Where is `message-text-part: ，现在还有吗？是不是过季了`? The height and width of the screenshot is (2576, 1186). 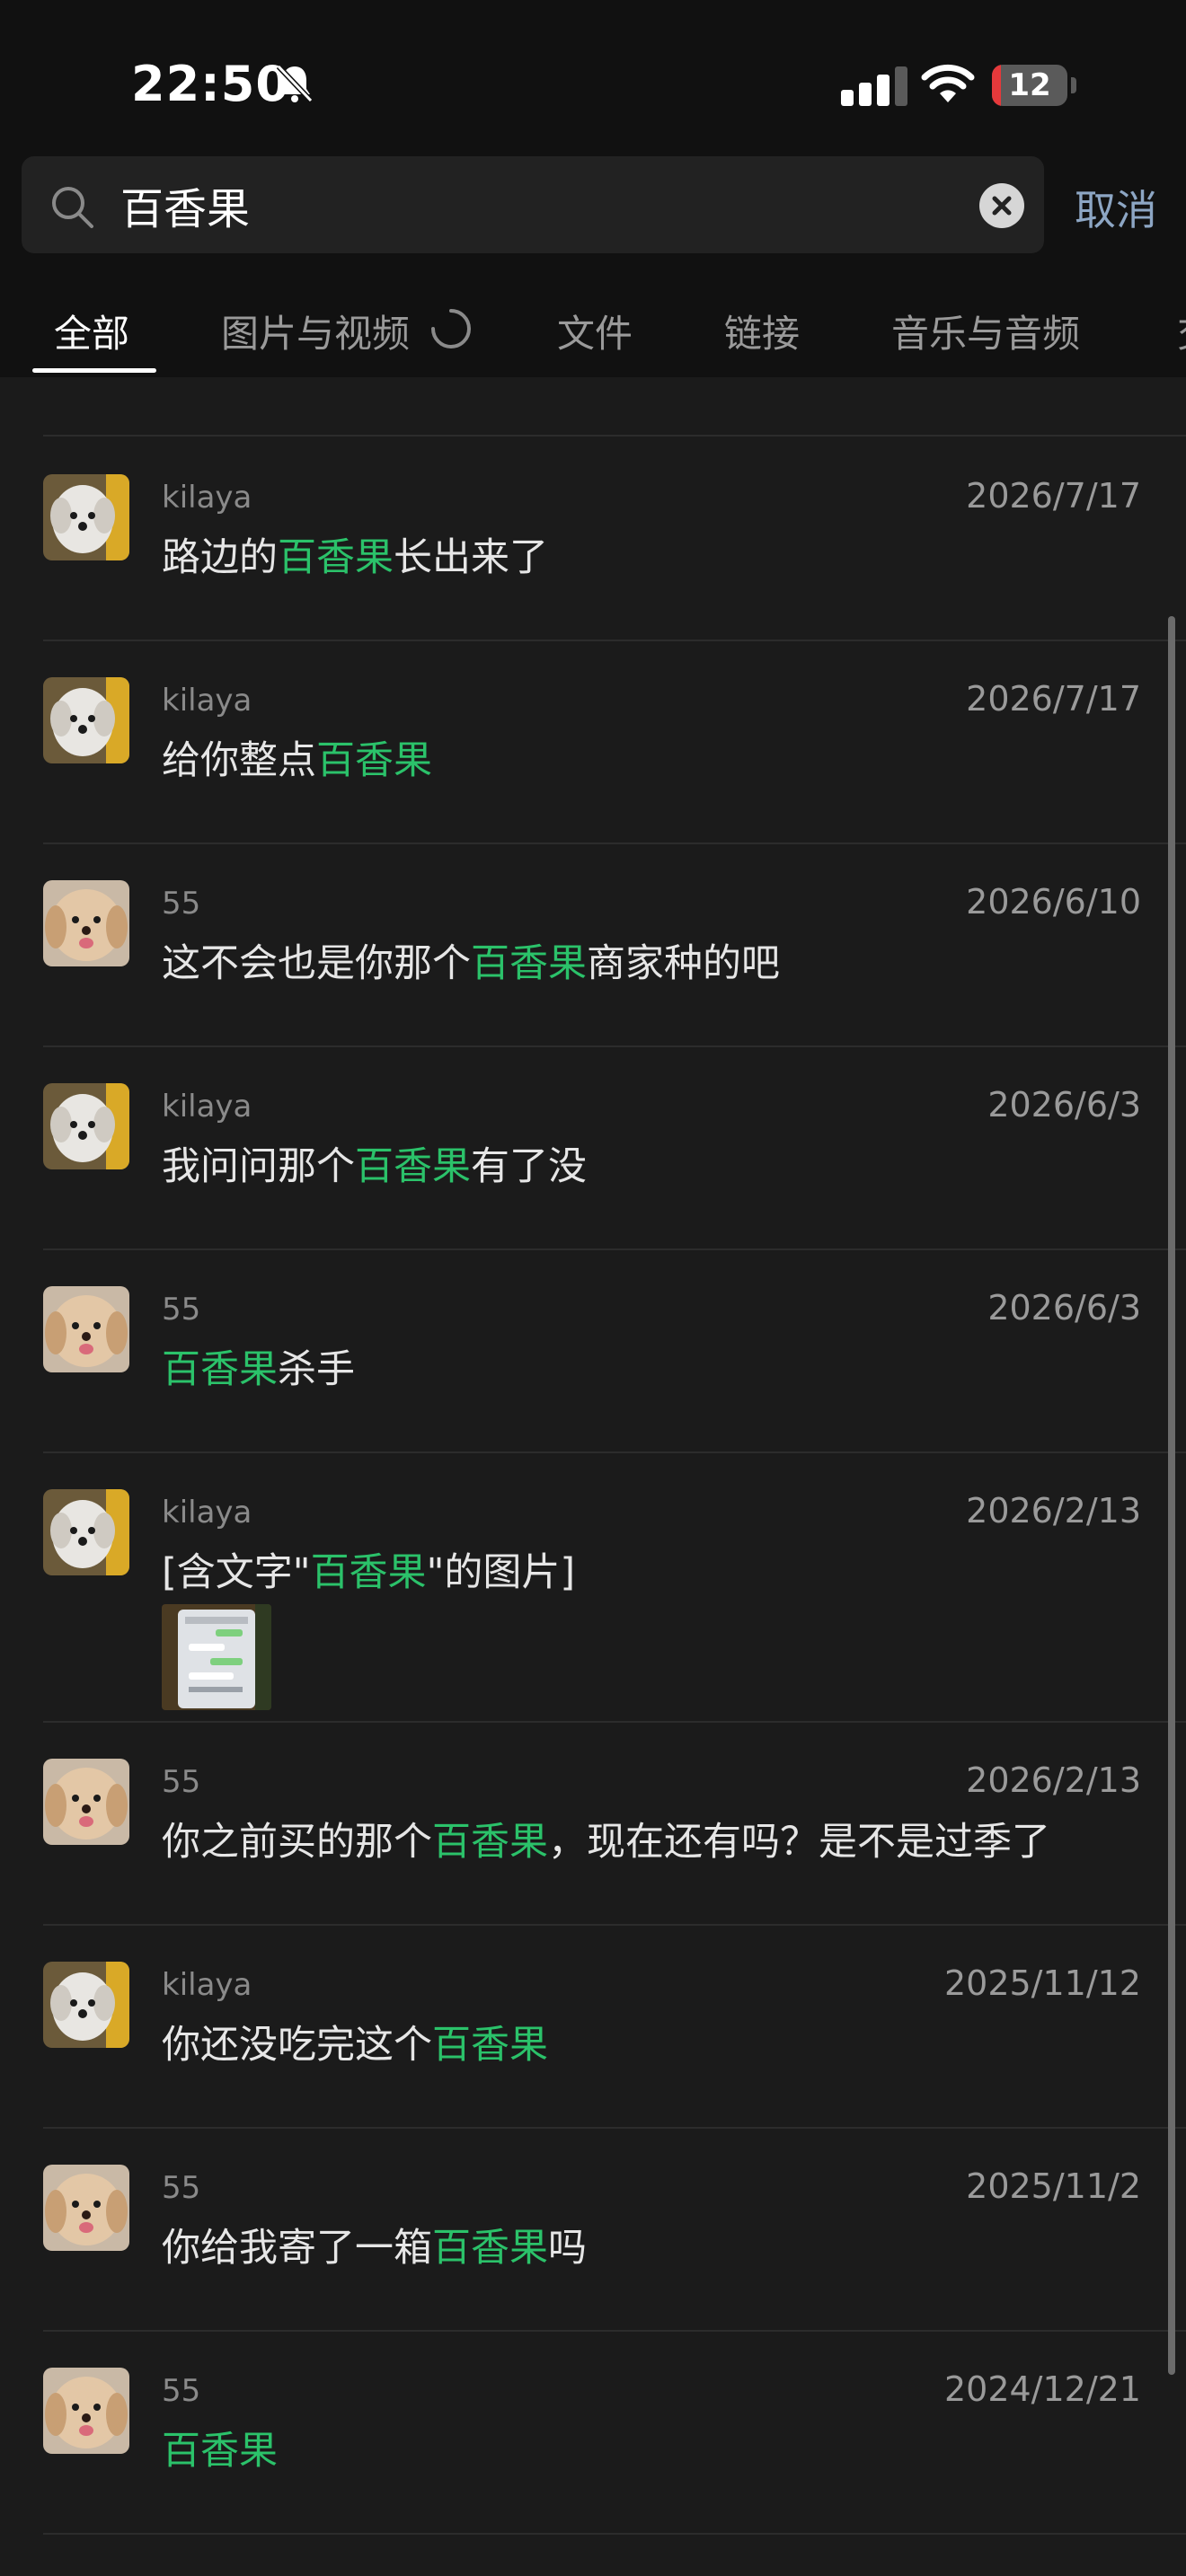 message-text-part: ，现在还有吗？是不是过季了 is located at coordinates (799, 1842).